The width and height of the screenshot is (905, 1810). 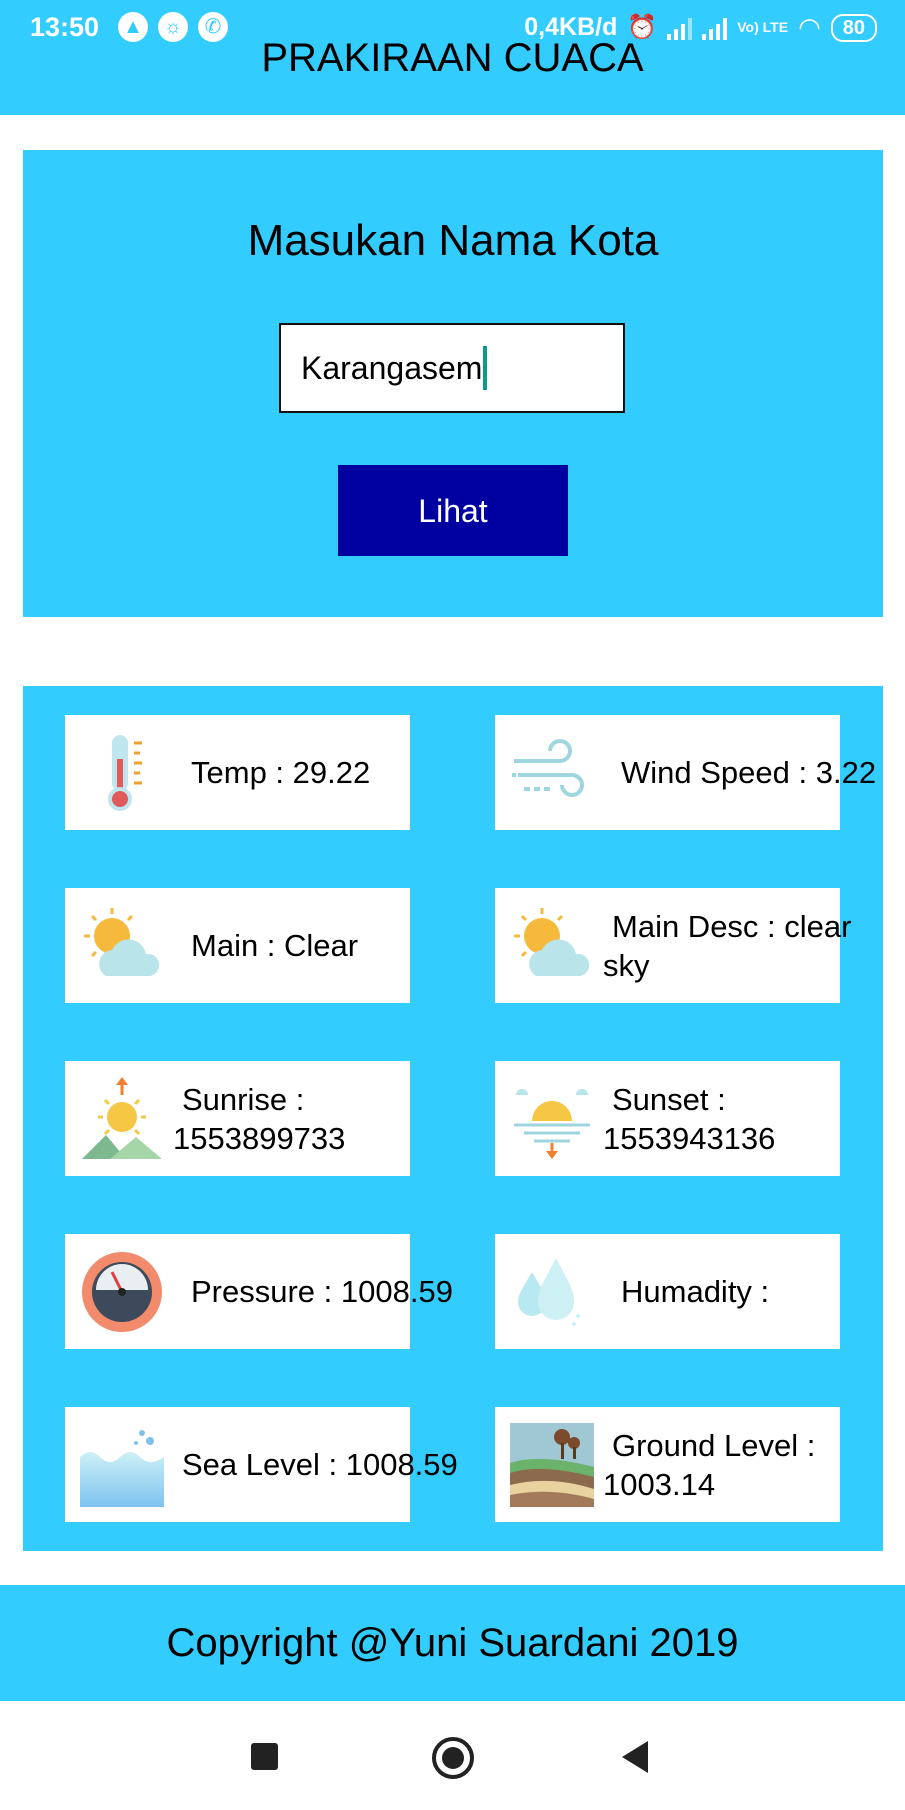 I want to click on sunrise-card: Sunrise : 1553899733, so click(x=237, y=1118).